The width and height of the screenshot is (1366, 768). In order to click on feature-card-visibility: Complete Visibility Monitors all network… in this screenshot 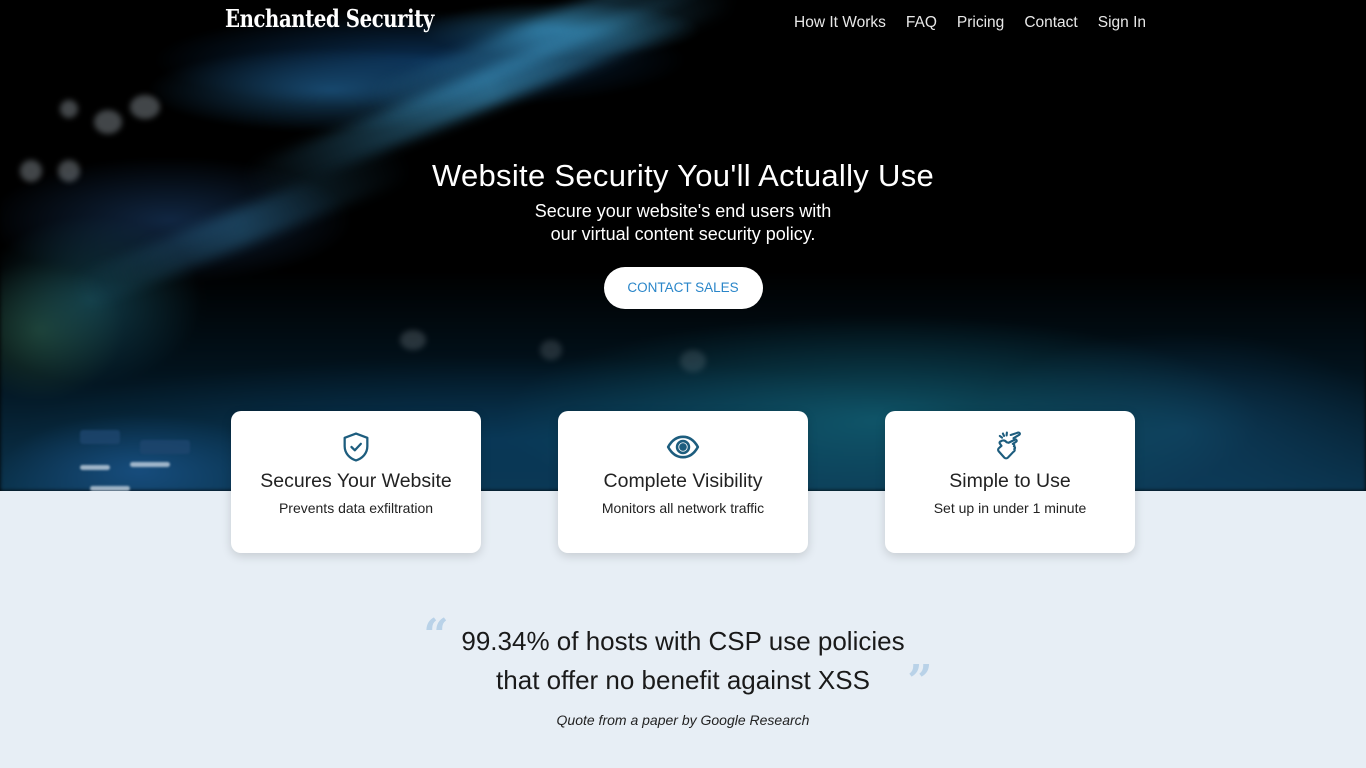, I will do `click(683, 482)`.